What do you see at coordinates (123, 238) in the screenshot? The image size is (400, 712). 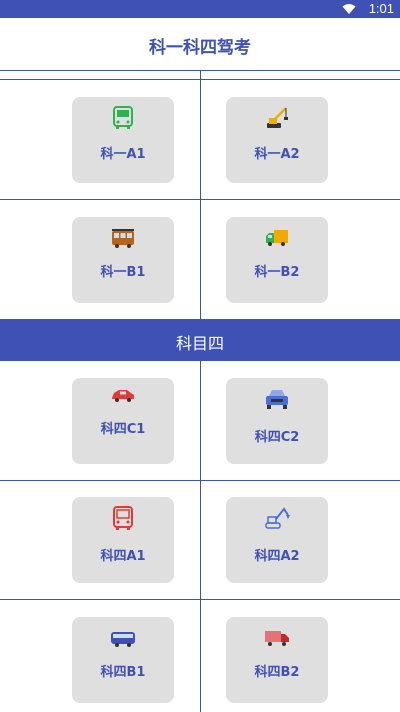 I see `tram-icon` at bounding box center [123, 238].